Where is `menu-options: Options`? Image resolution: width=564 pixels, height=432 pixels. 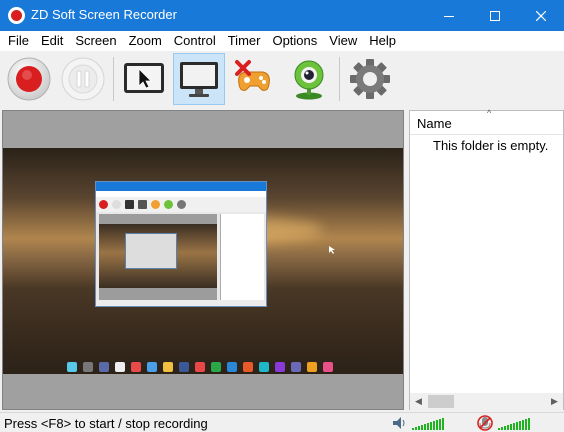
menu-options: Options is located at coordinates (294, 41).